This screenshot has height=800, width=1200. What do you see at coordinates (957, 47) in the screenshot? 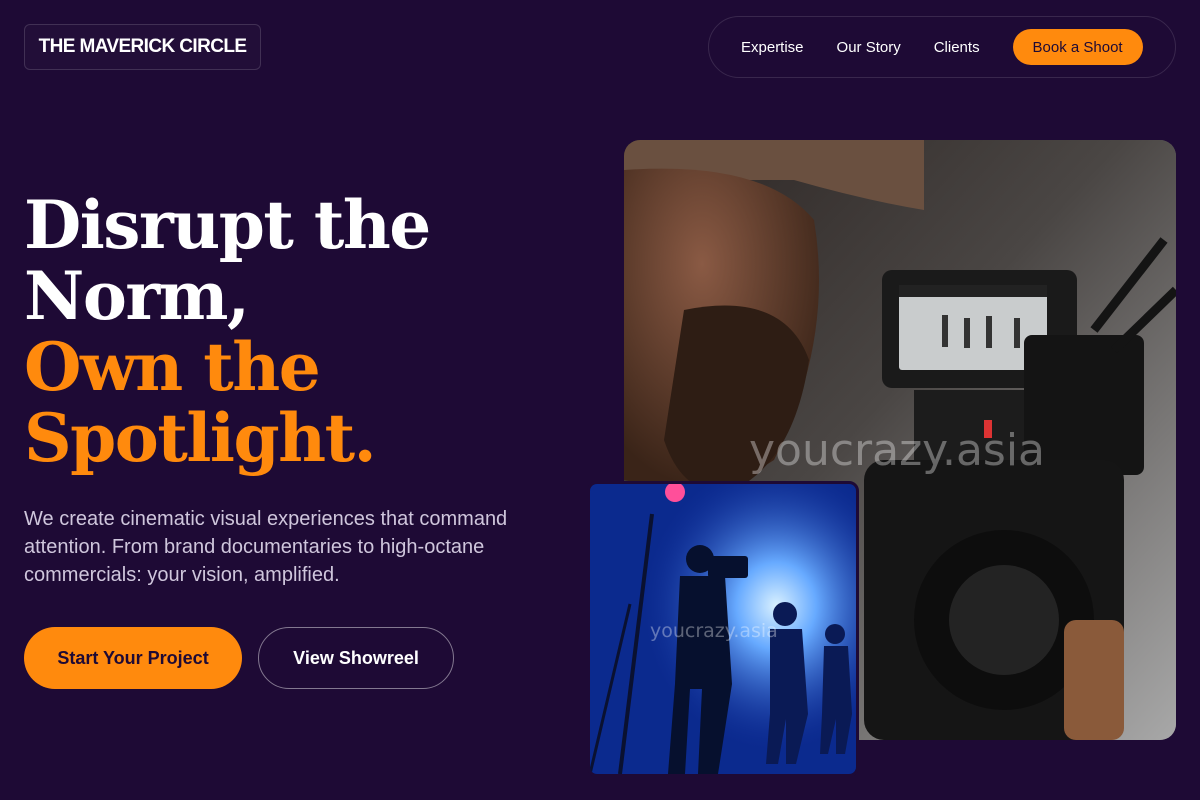
I see `nav-link-clients: Clients` at bounding box center [957, 47].